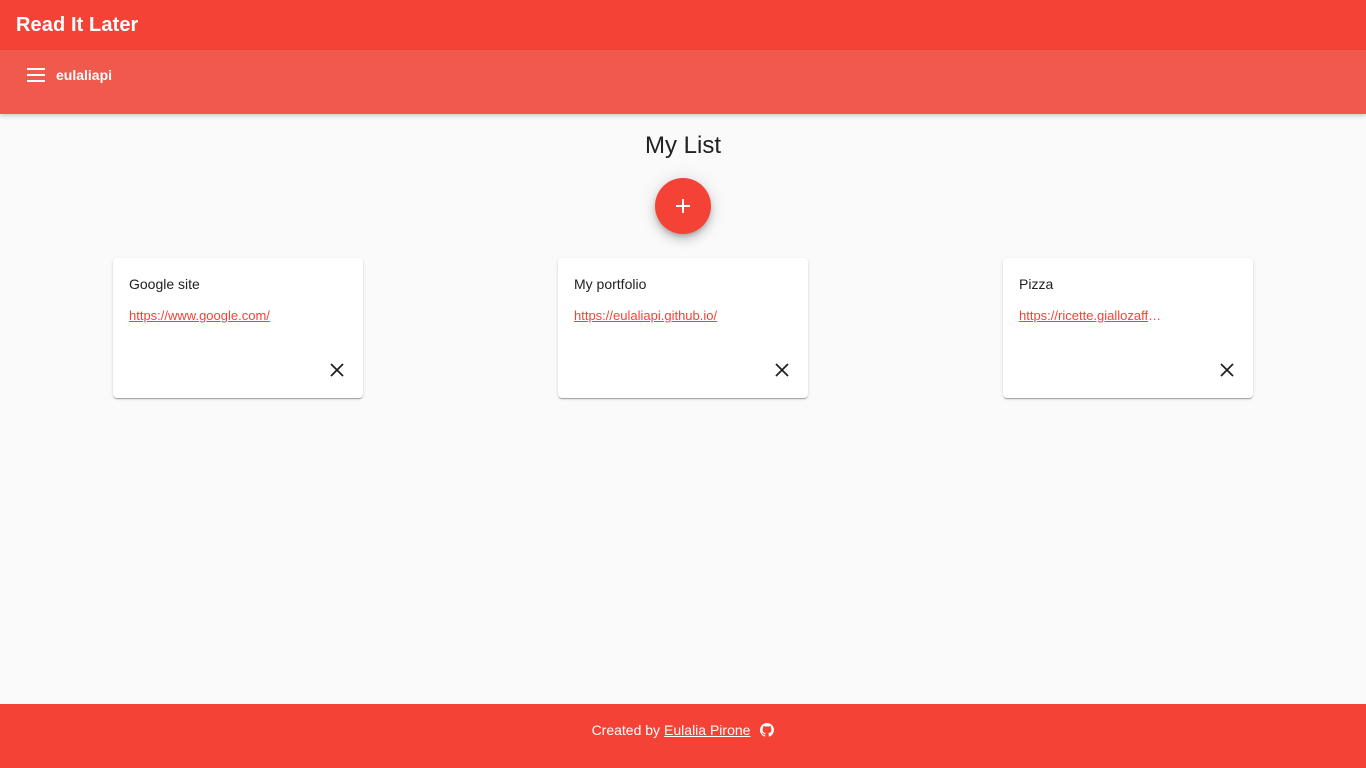 The height and width of the screenshot is (768, 1366). Describe the element at coordinates (626, 730) in the screenshot. I see `footer-prefix: Created by` at that location.